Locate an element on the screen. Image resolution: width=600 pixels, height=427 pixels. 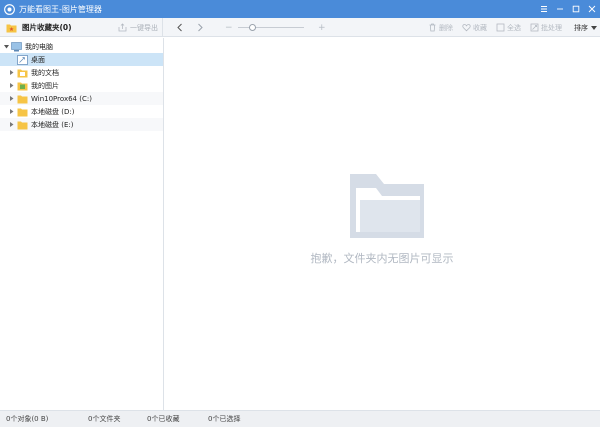
status-bar: 0个对象(0 B) 0个文件夹 0个已收藏 0个已选择 is located at coordinates (300, 418).